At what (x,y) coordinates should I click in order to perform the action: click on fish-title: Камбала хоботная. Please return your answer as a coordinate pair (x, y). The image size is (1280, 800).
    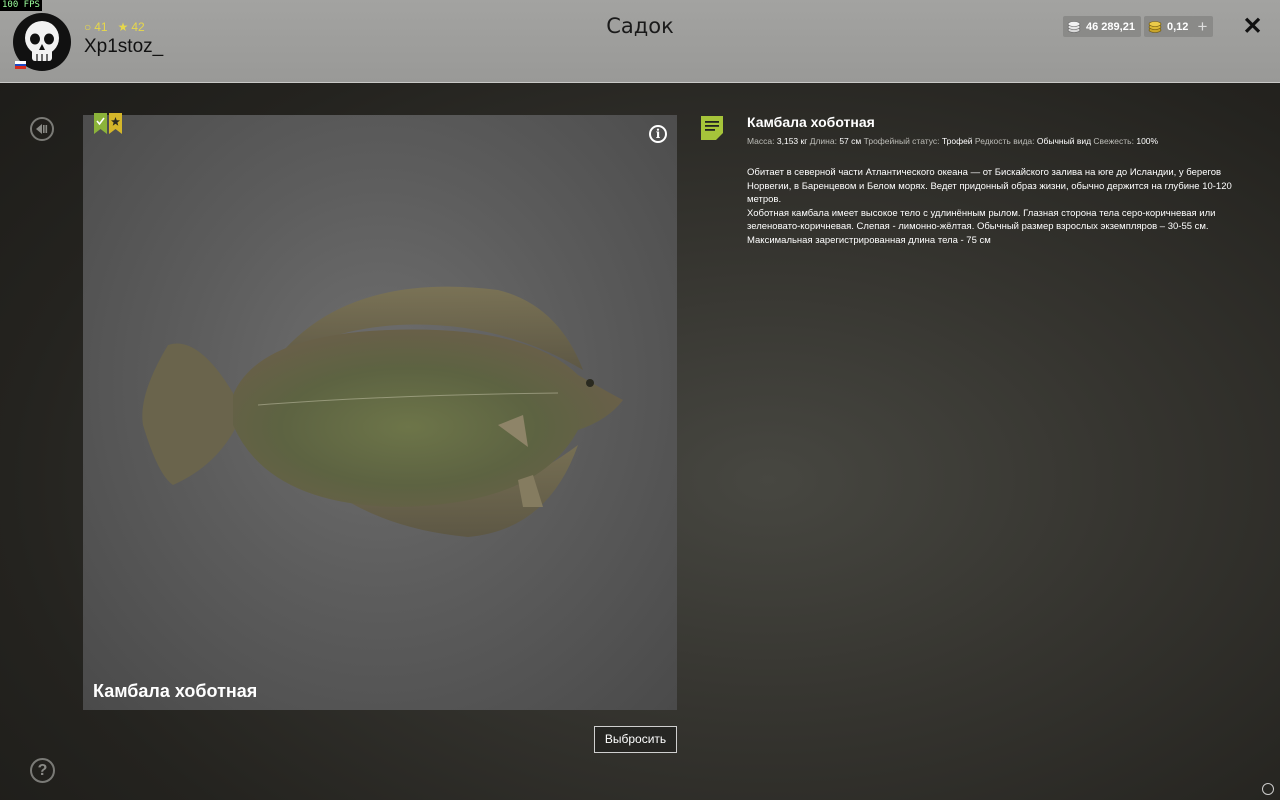
    Looking at the image, I should click on (811, 122).